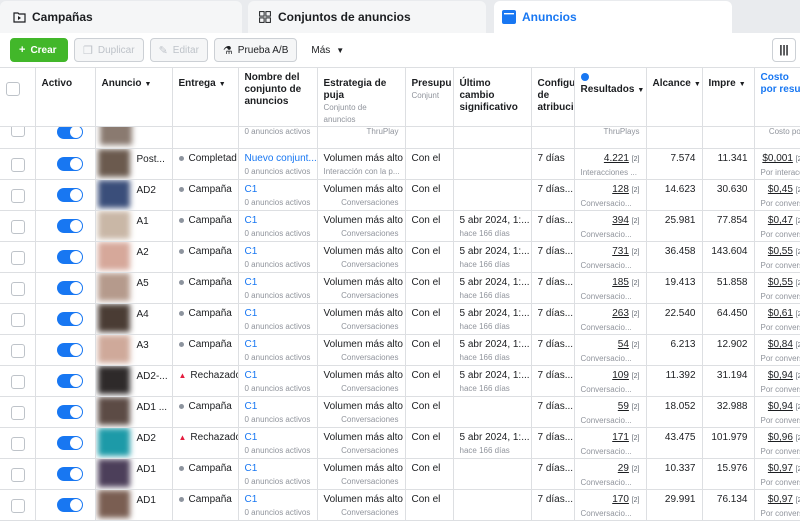  Describe the element at coordinates (620, 189) in the screenshot. I see `results-value: 128` at that location.